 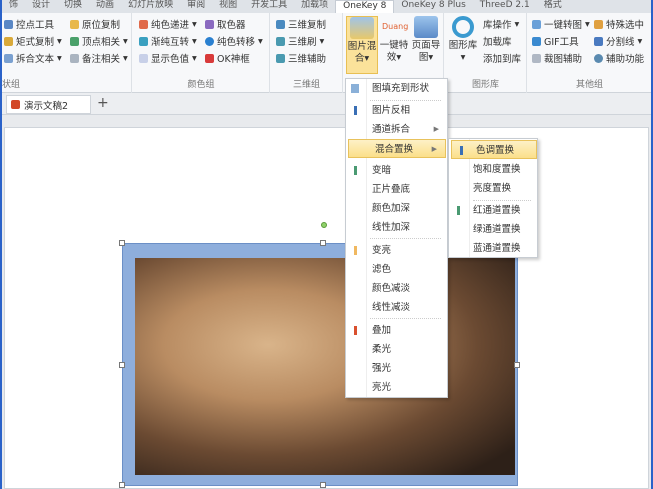 I want to click on assist-function-button: 辅助功能, so click(x=619, y=58).